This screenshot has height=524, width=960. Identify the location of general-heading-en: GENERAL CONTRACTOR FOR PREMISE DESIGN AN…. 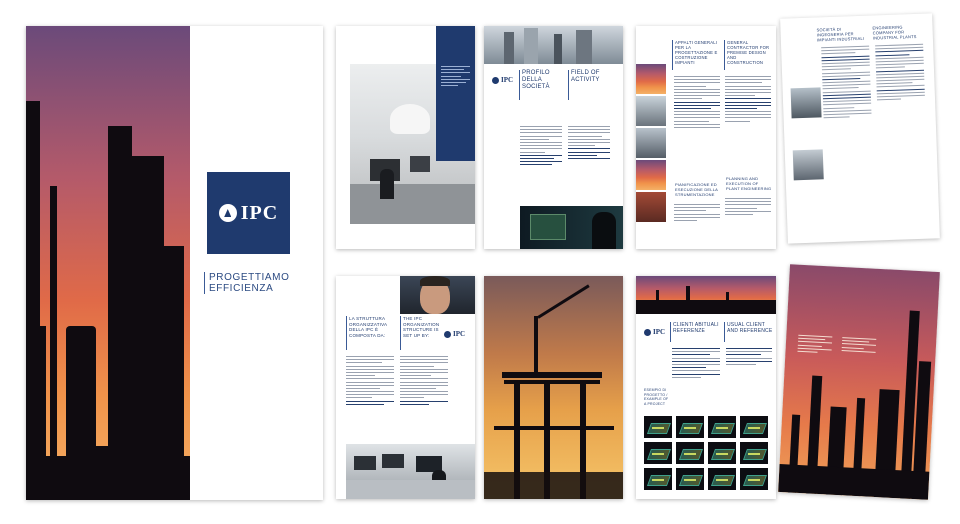
(748, 52).